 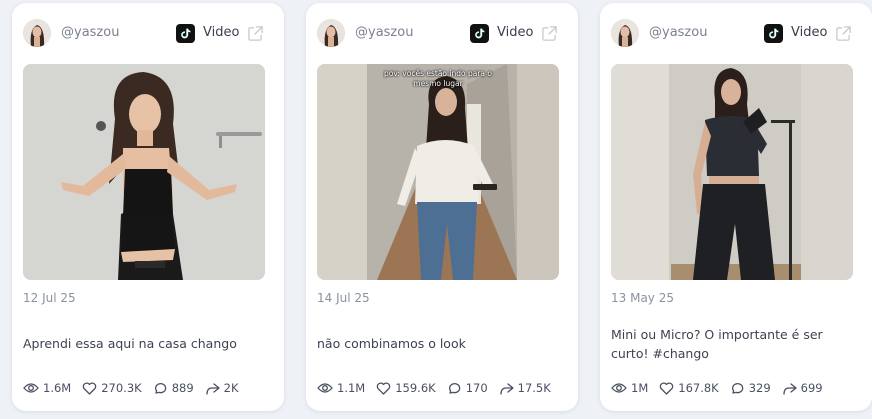 What do you see at coordinates (534, 388) in the screenshot?
I see `shares-count: 17.5K` at bounding box center [534, 388].